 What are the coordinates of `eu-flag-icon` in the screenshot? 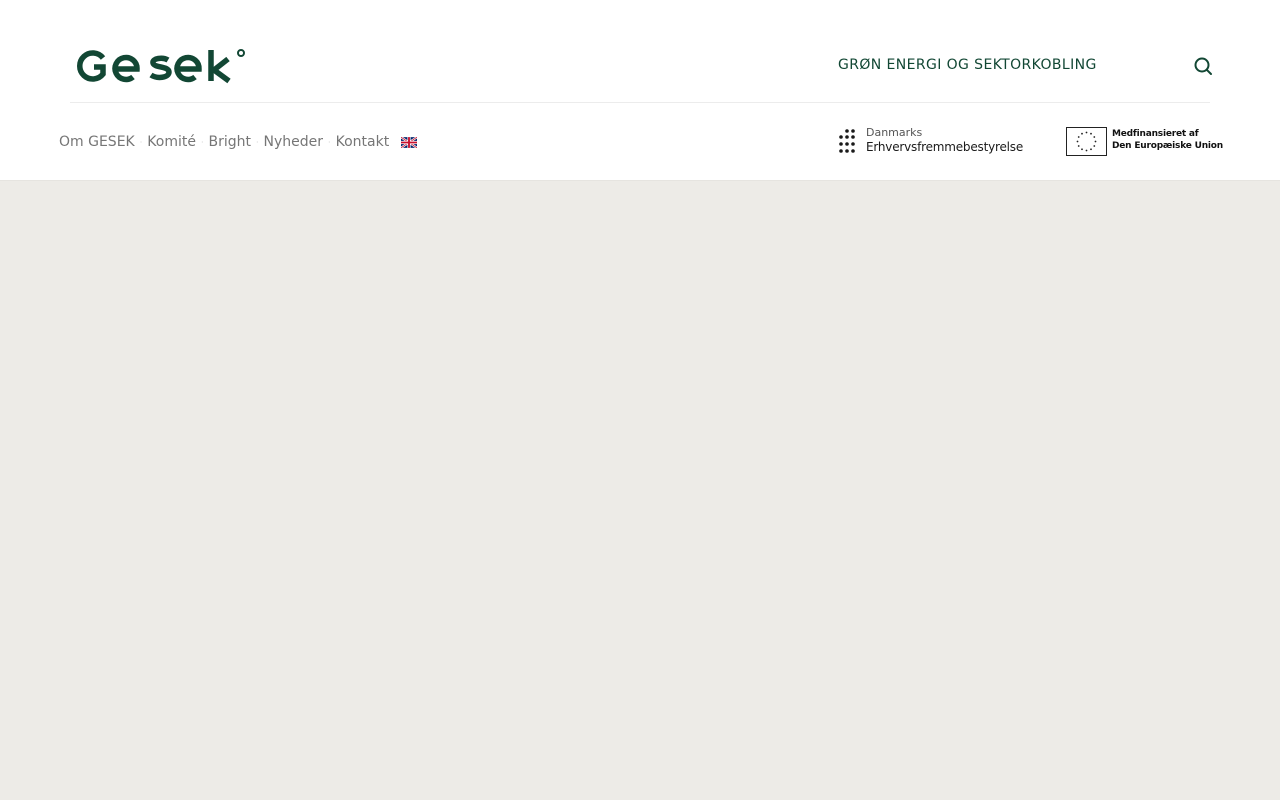 It's located at (1086, 141).